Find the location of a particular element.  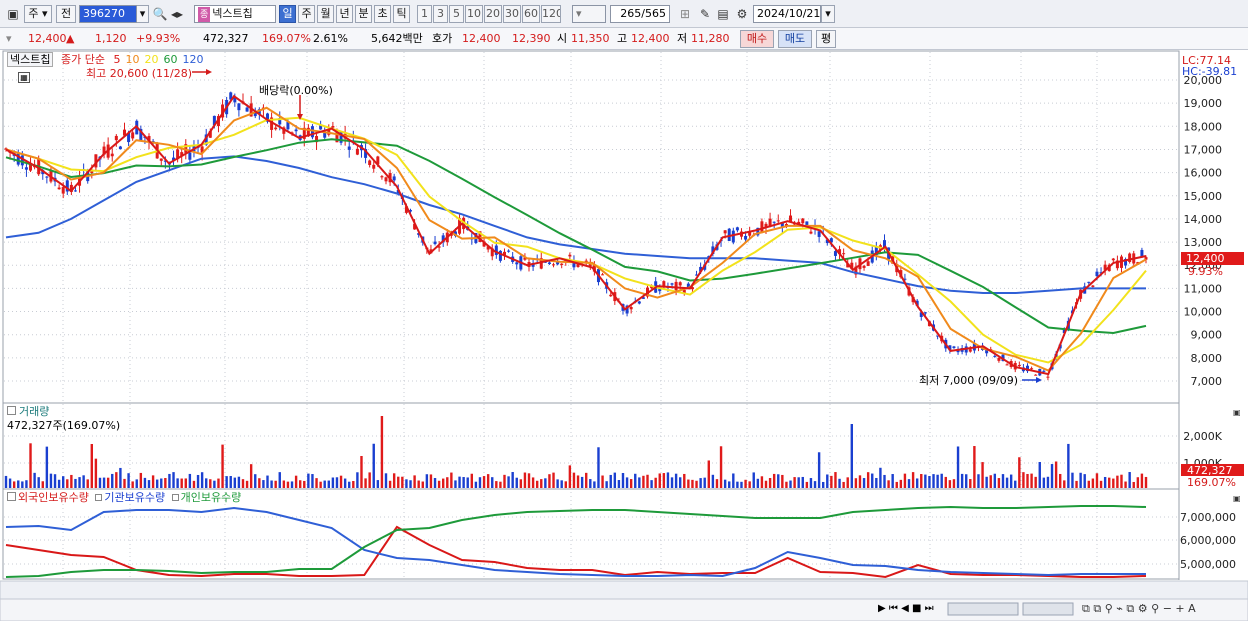

minute-option-0: 1 is located at coordinates (424, 14).